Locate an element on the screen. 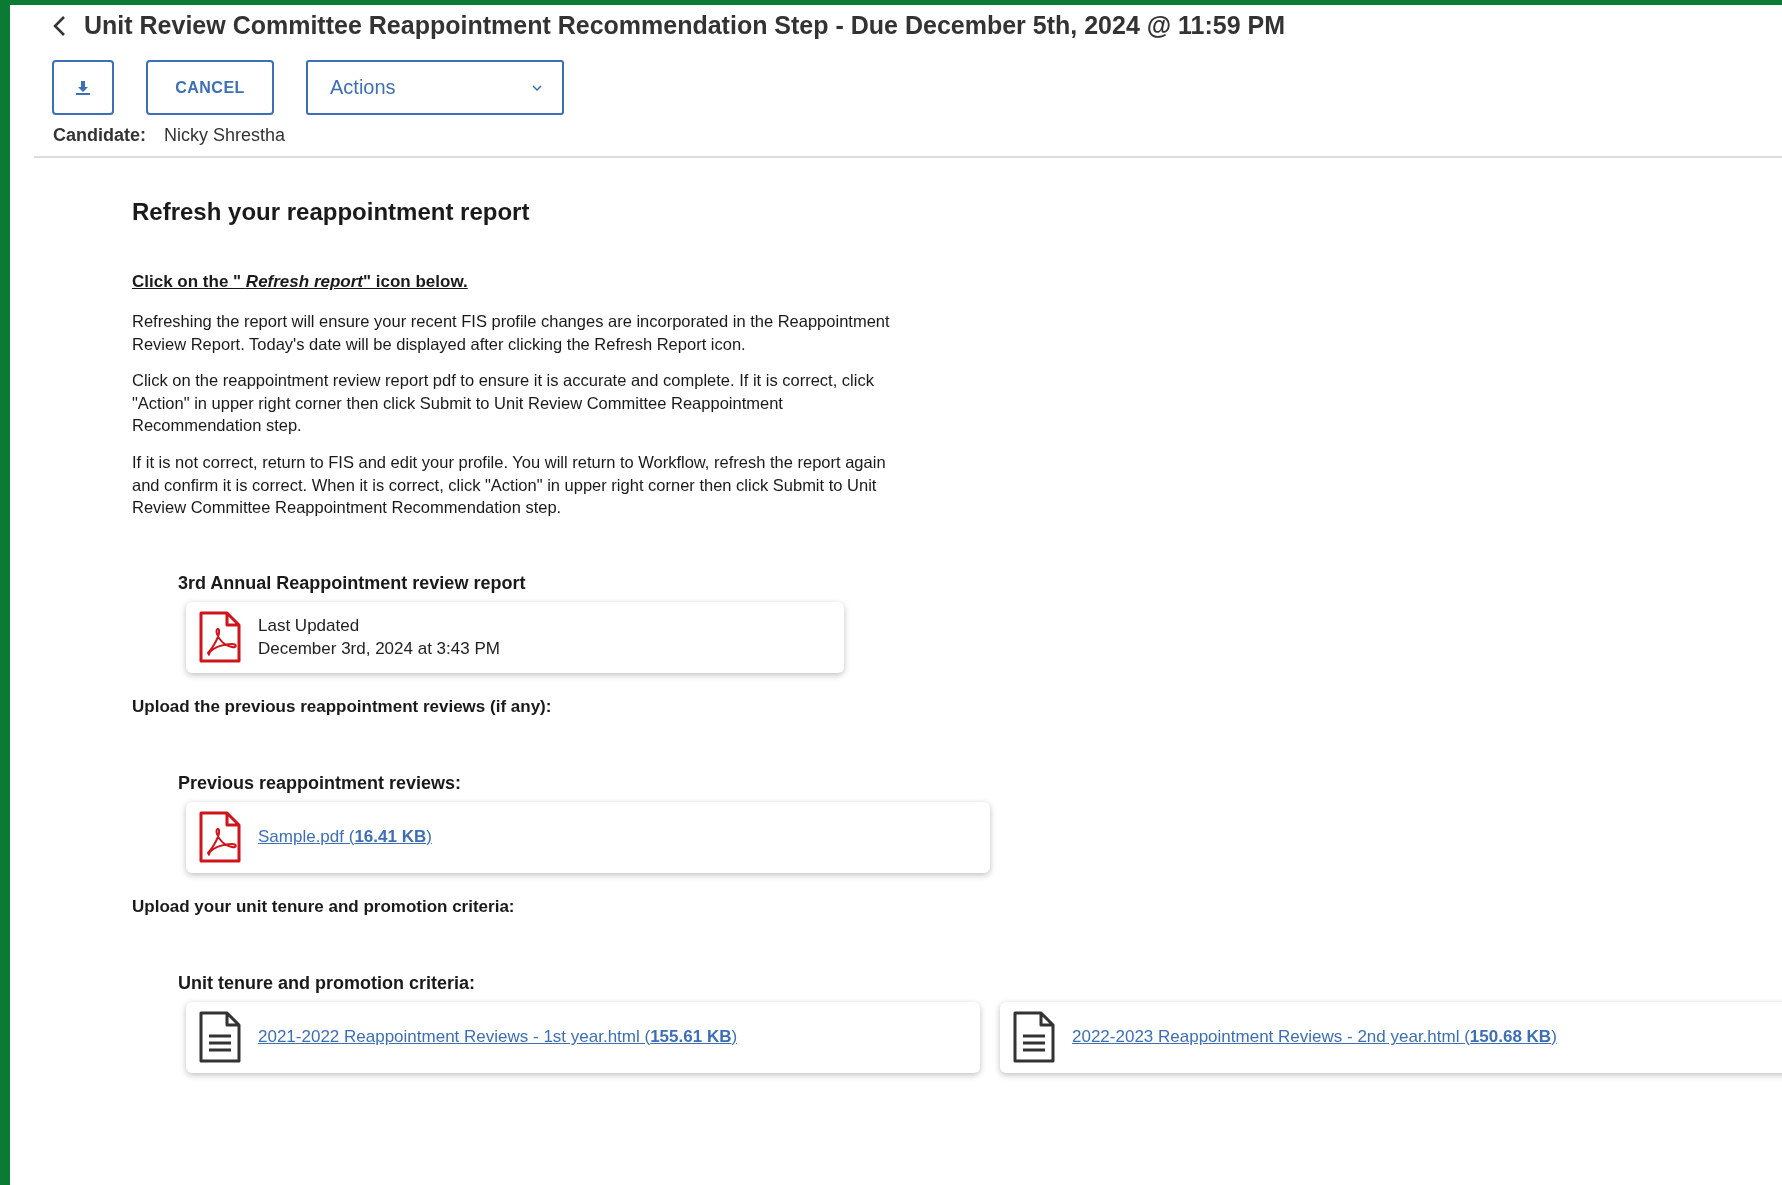  paragraph: Click on the reappointment review report pdf to ensure it is accurate and complete. If it is correct, click "Action" in upper right corner then click Submit to Unit Review Committee Reappointment Recommendation step. is located at coordinates (503, 403).